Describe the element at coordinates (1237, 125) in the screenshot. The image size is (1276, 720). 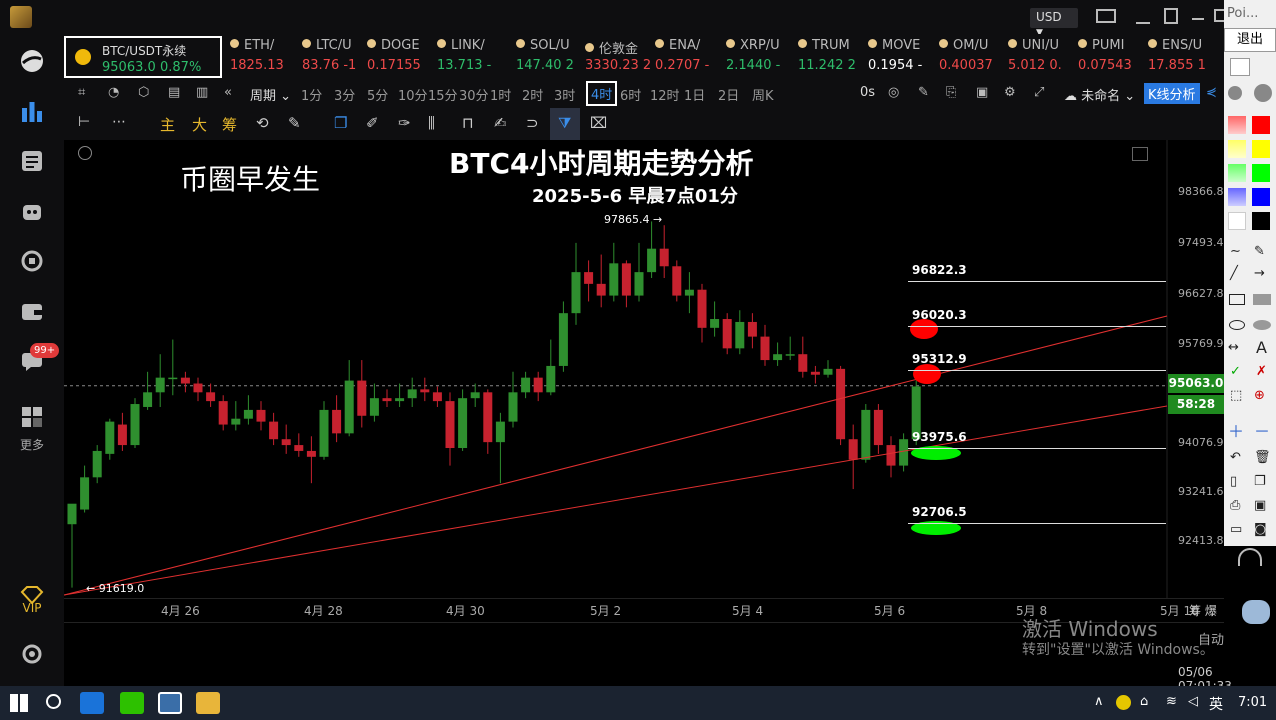
I see `red-light-swatch` at that location.